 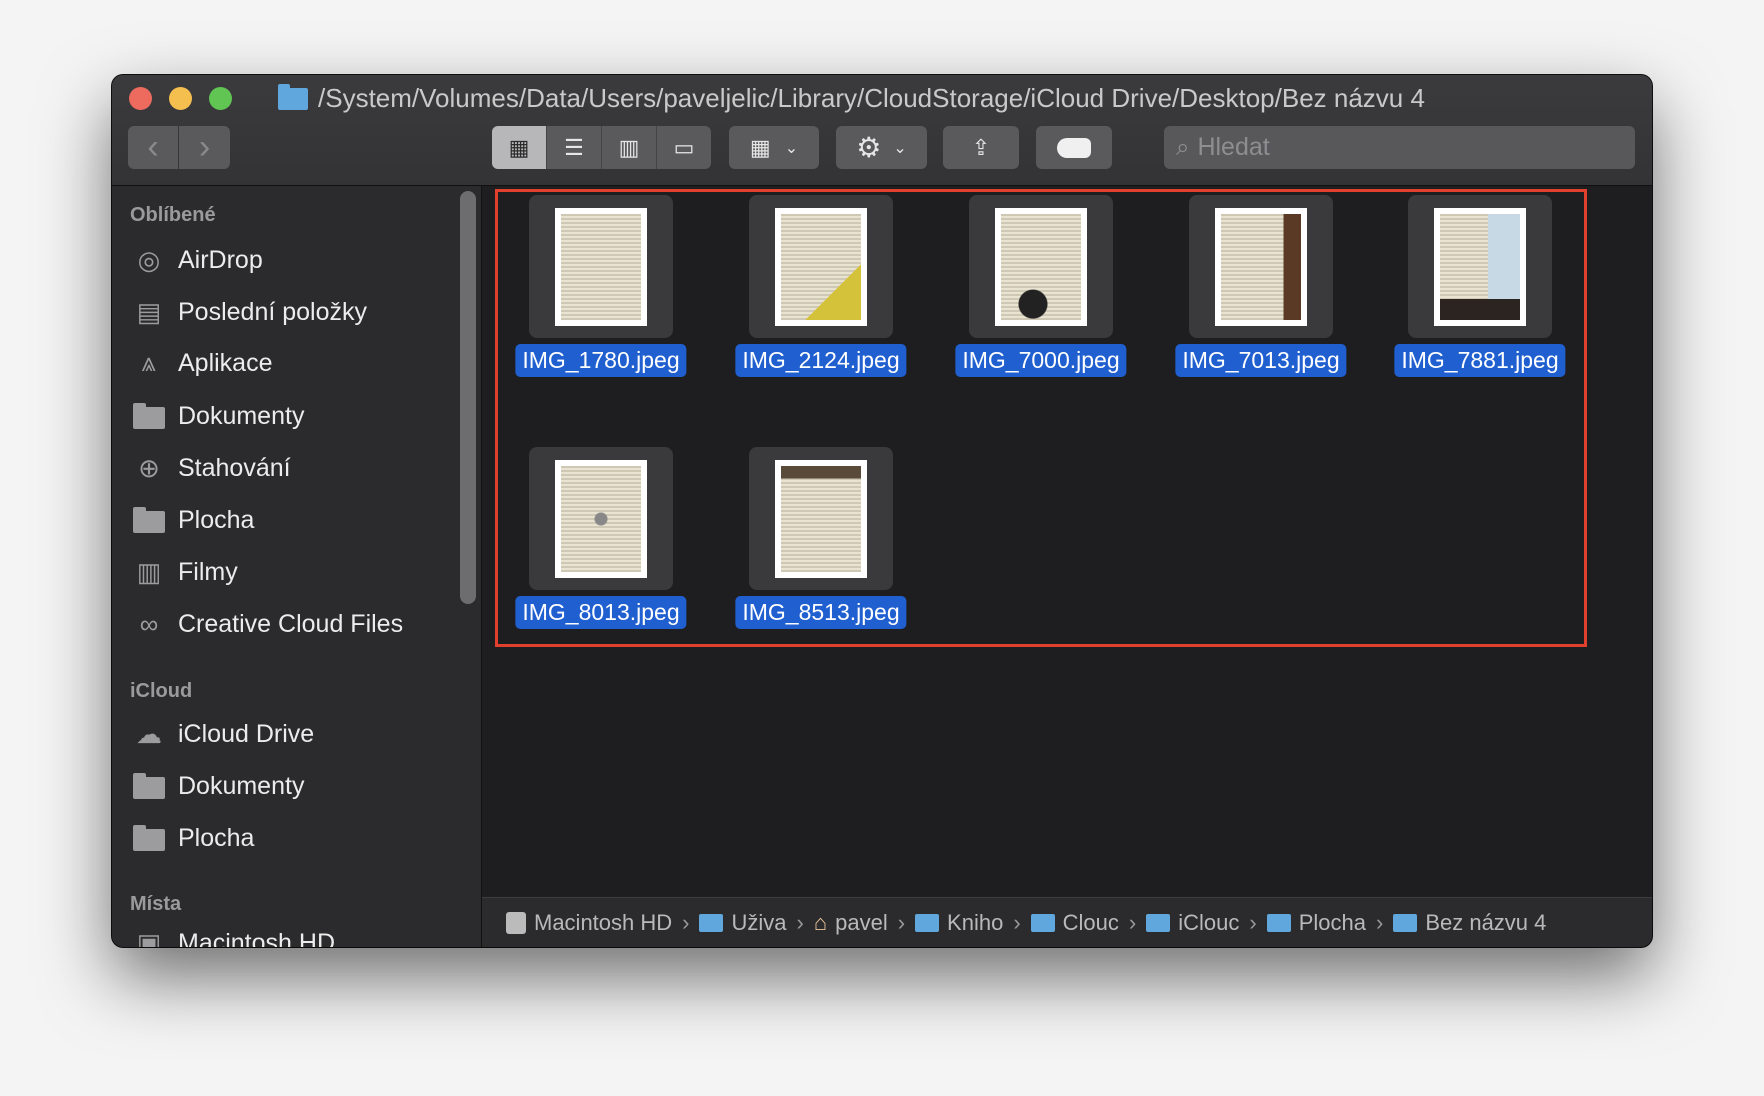 What do you see at coordinates (173, 215) in the screenshot?
I see `sidebar-section-favorites: Oblíbené` at bounding box center [173, 215].